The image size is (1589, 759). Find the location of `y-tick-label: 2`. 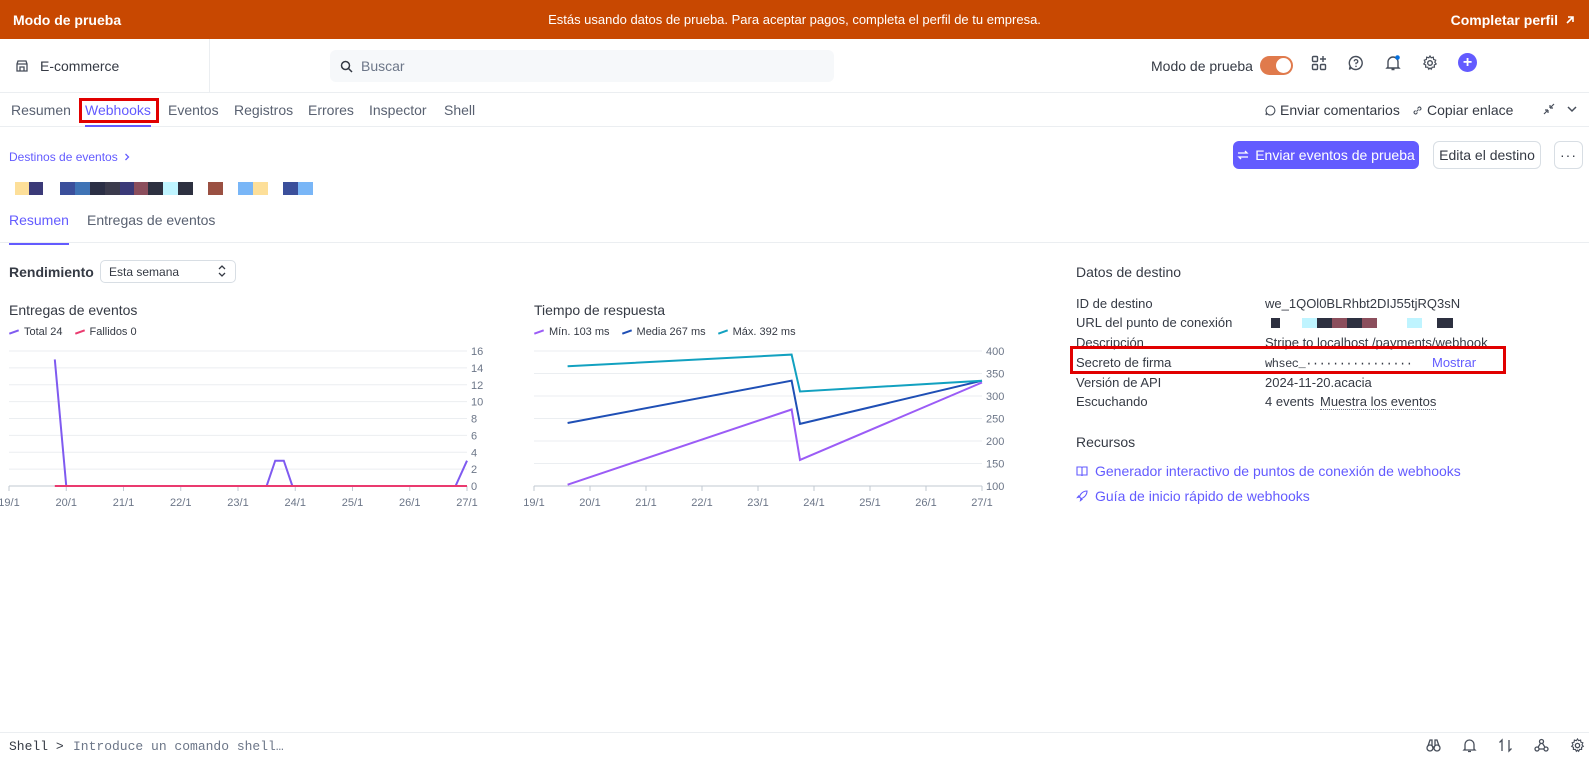

y-tick-label: 2 is located at coordinates (474, 470).